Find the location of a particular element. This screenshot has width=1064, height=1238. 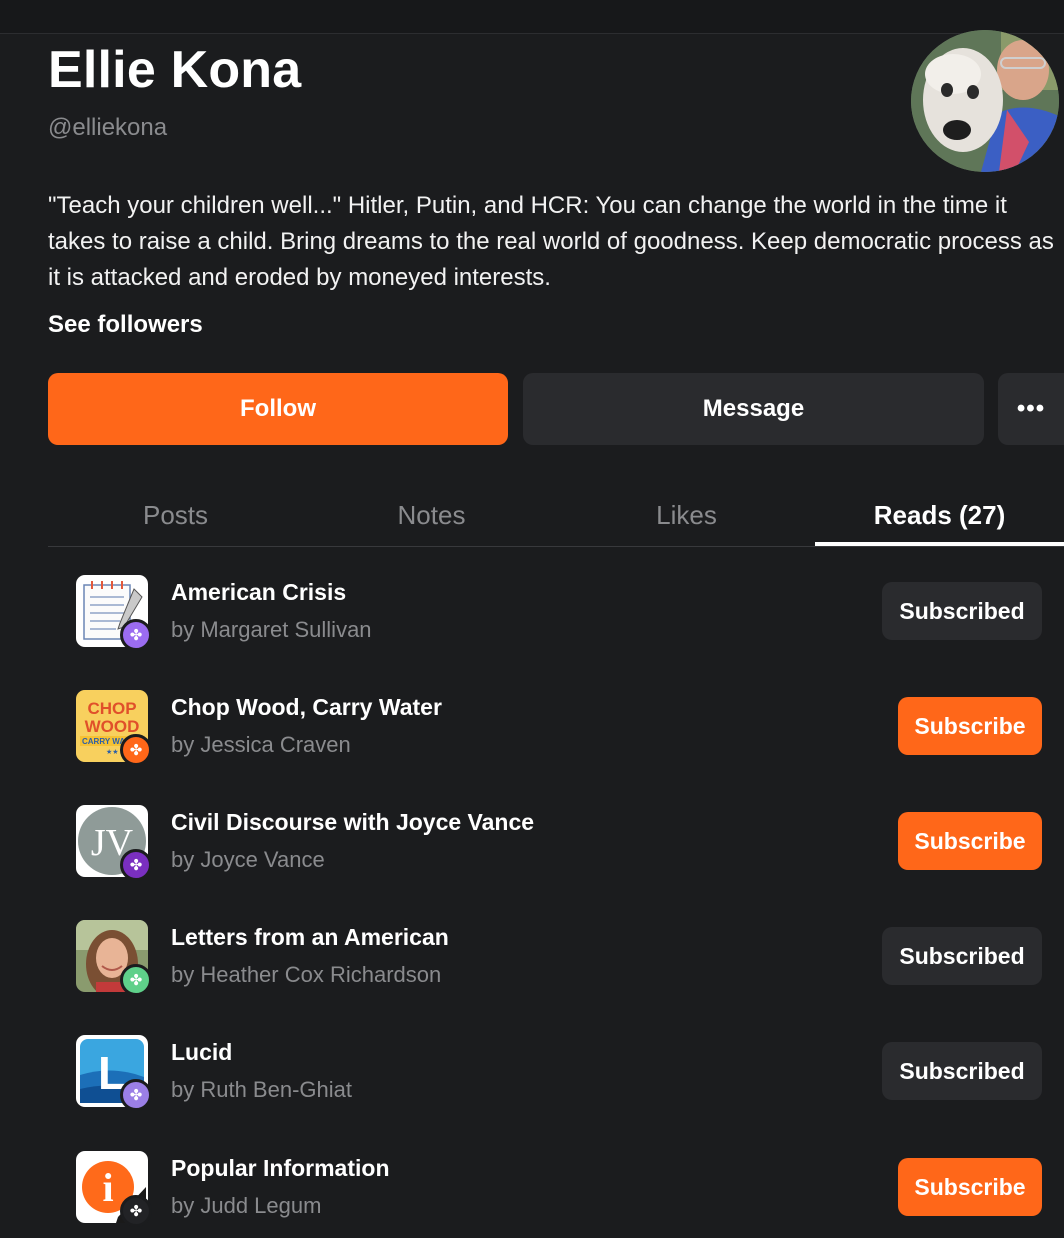

publication-title: Civil Discourse with Joyce Vance is located at coordinates (352, 822).